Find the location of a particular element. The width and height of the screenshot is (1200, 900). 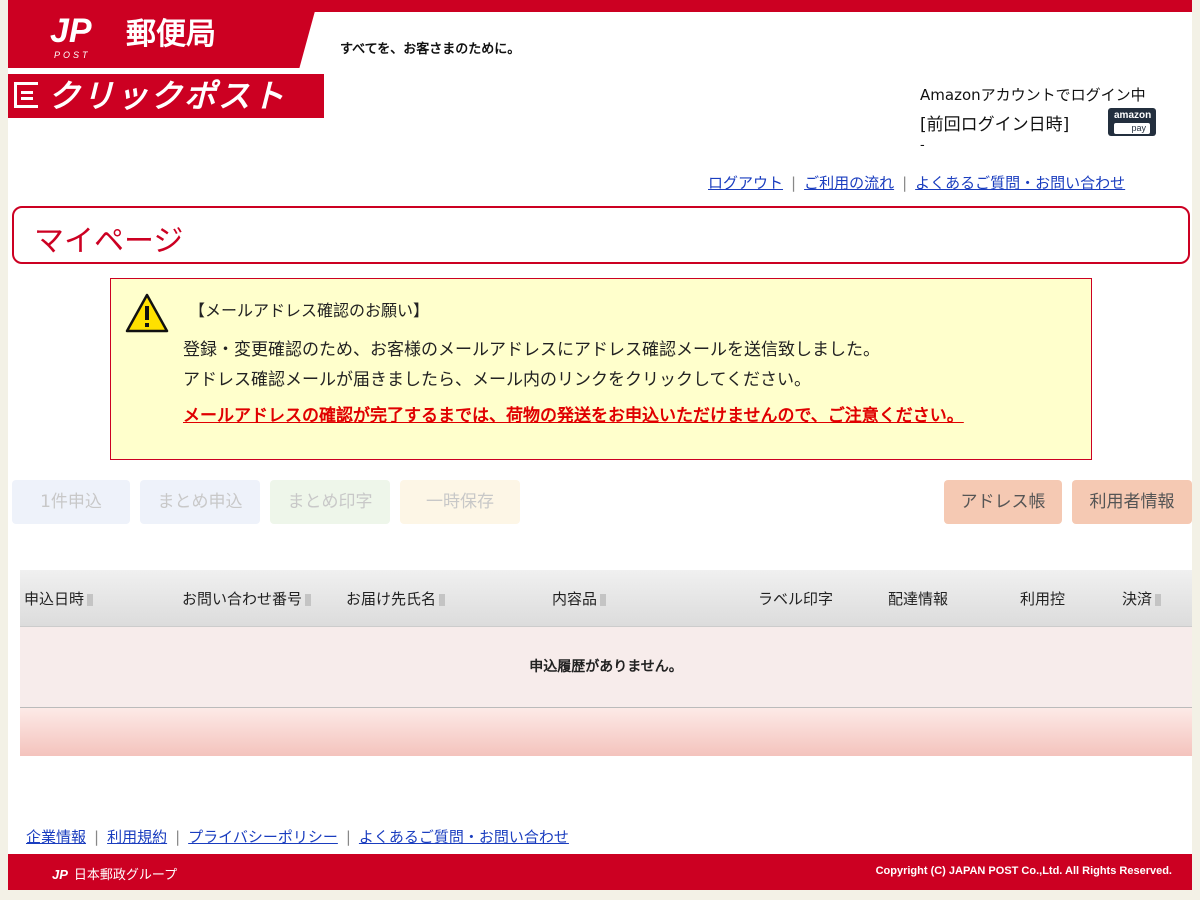

footer-faq-link: よくあるご質問・お問い合わせ is located at coordinates (464, 837).